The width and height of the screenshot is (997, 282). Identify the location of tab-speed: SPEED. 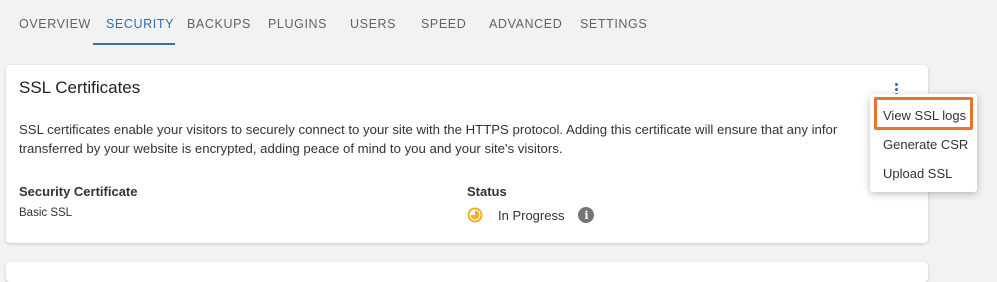
(443, 24).